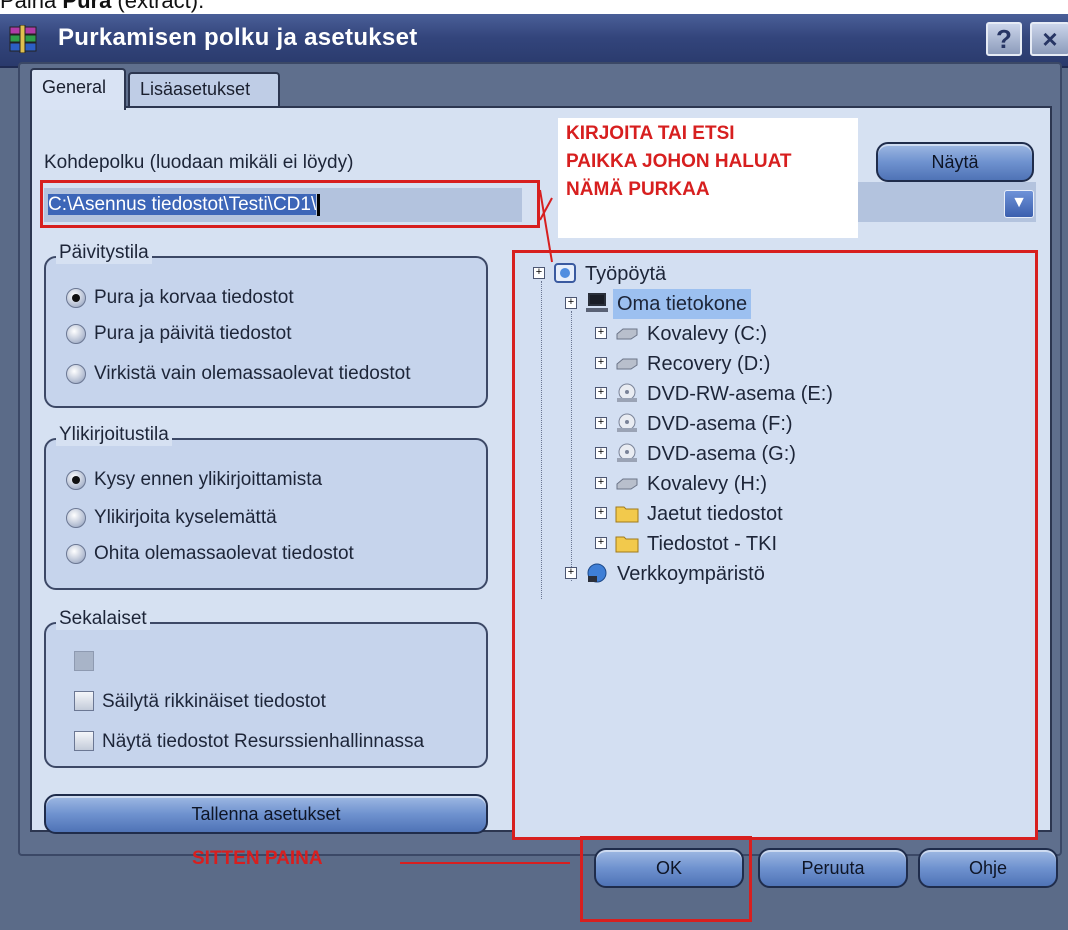  I want to click on ok-highlight-box, so click(666, 879).